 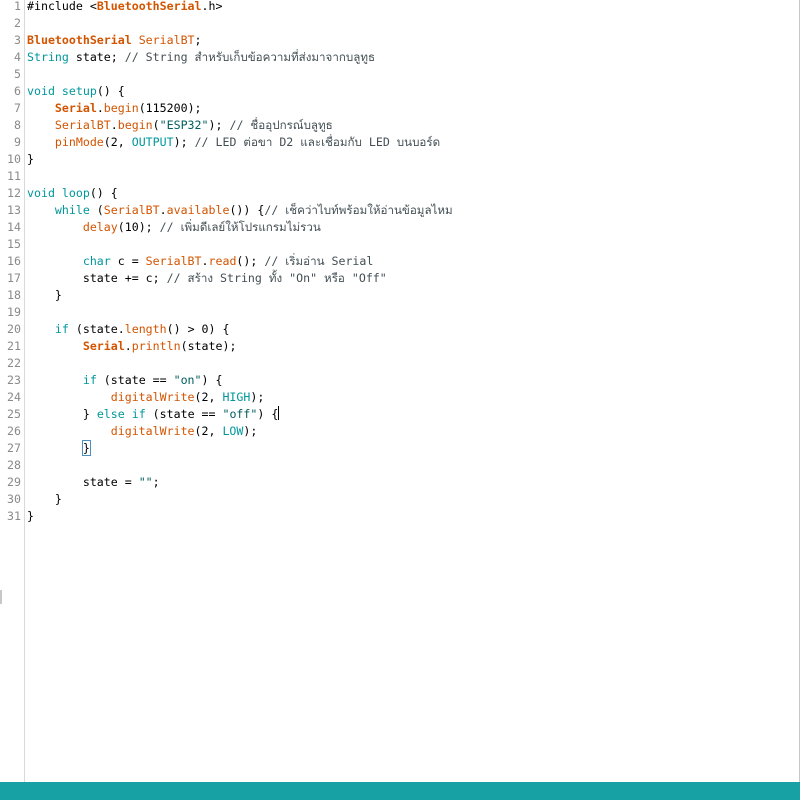 What do you see at coordinates (276, 278) in the screenshot?
I see `code-token: // สร้าง String ทั้ง "On" หรือ "Off"` at bounding box center [276, 278].